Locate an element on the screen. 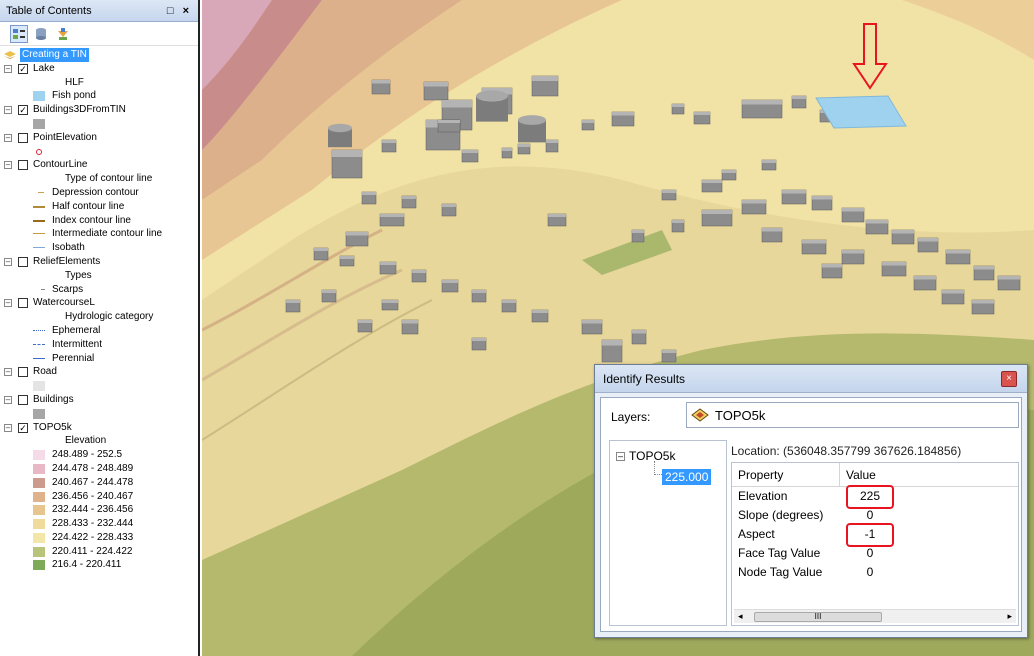  layer-checkbox-lake: ✓ is located at coordinates (23, 68).